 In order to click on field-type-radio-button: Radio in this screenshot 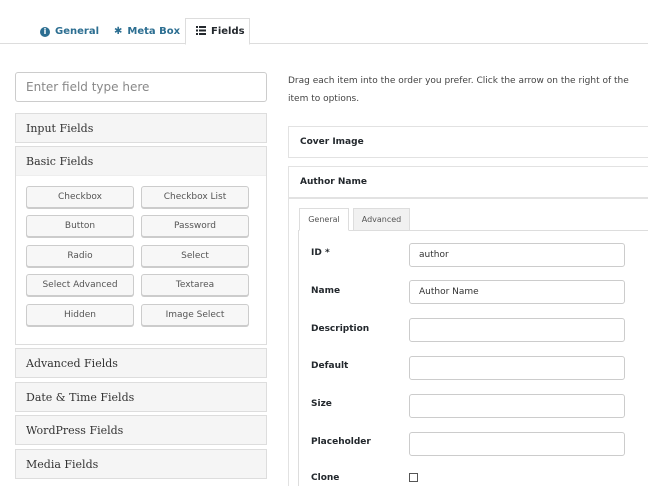, I will do `click(80, 256)`.